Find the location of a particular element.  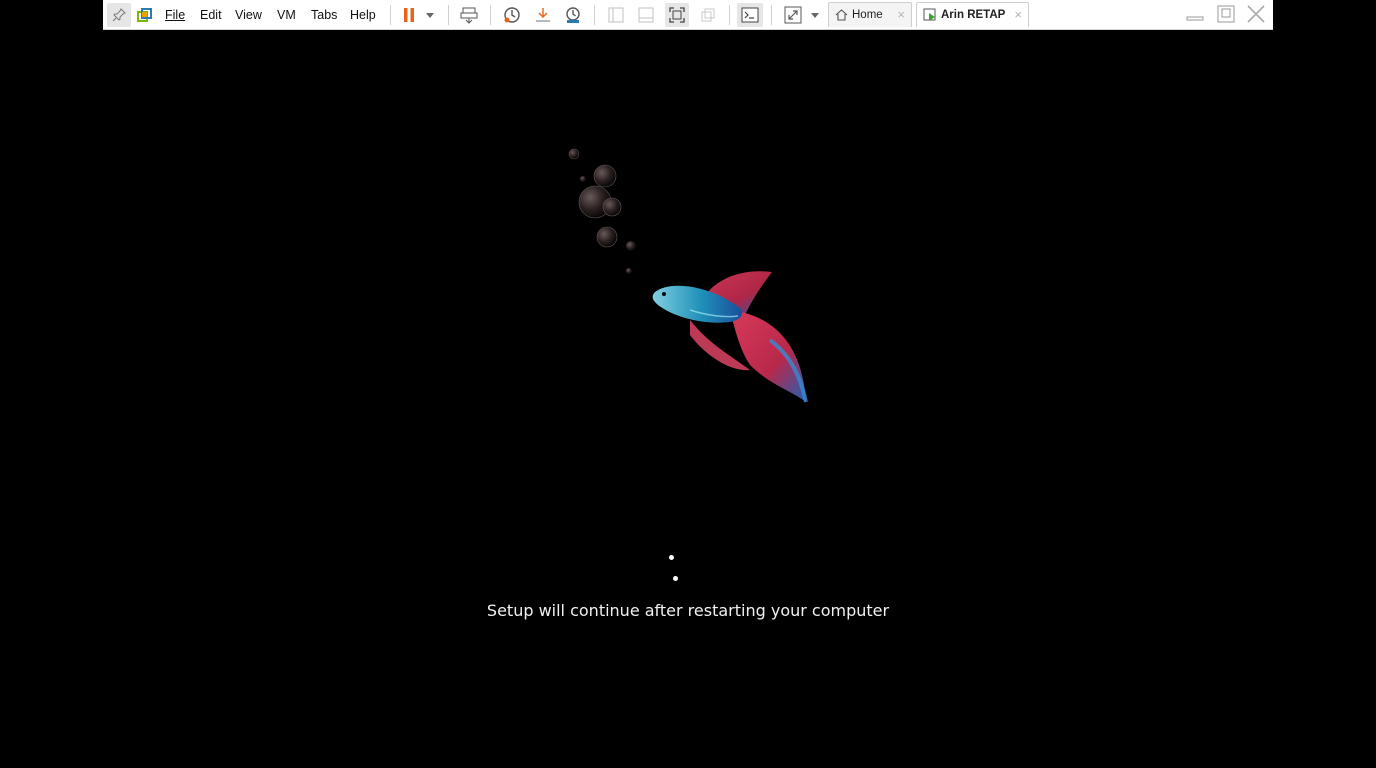

tab-arin-retap: Arin RETAP × is located at coordinates (972, 14).